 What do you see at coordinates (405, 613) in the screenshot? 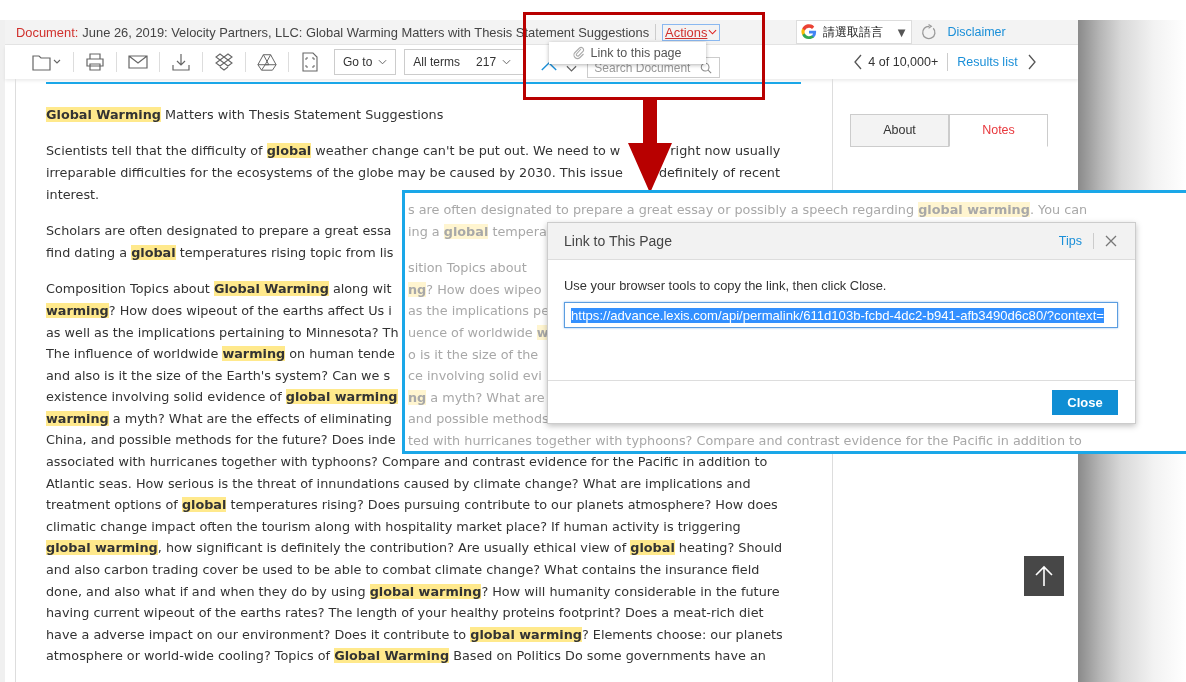
I see `document-text: having current wipeout of the earths rates? The length of your healthy proteins footprint? Does a meat-rich diet` at bounding box center [405, 613].